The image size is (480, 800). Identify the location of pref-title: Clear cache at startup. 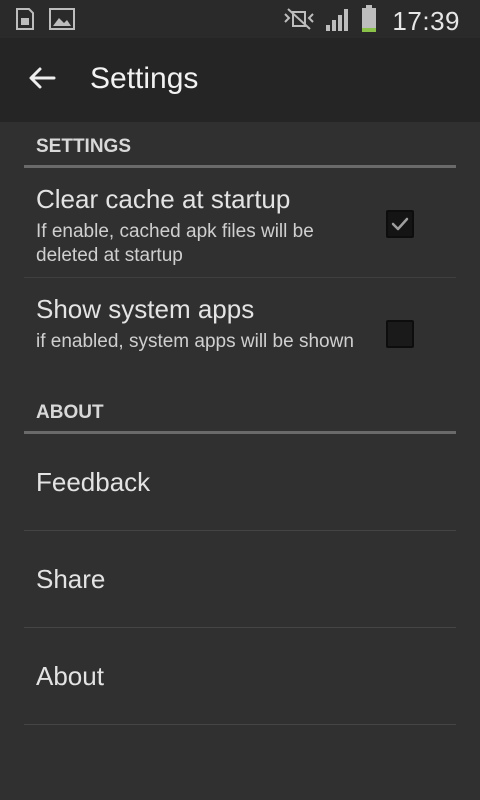
(163, 199).